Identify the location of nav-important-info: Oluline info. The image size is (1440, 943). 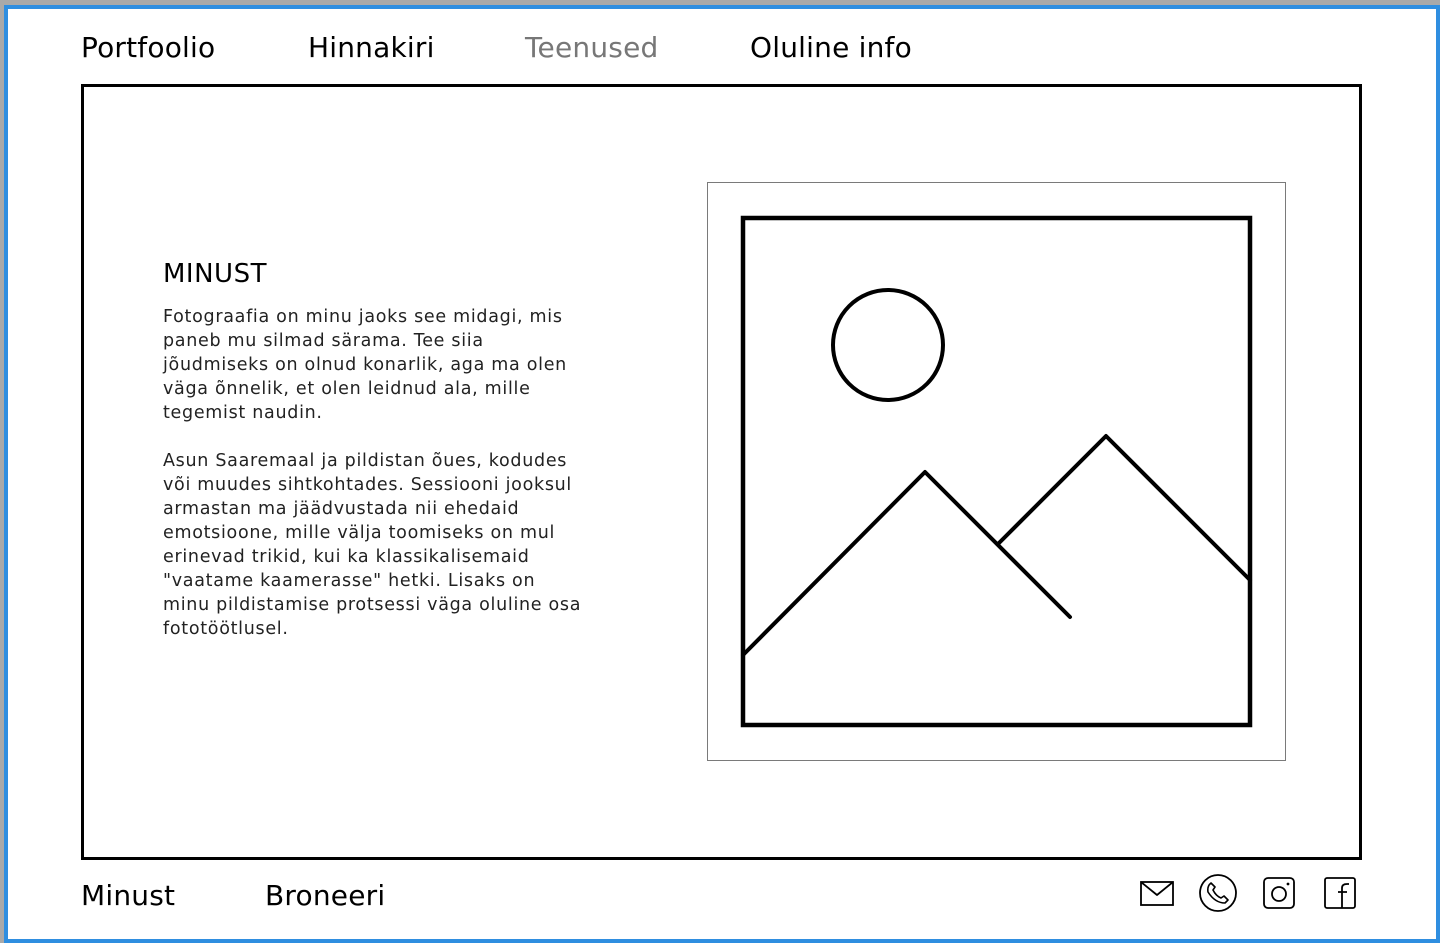
(831, 48).